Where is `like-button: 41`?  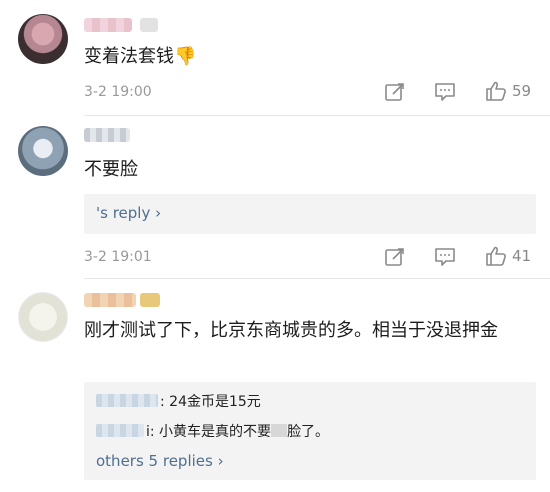
like-button: 41 is located at coordinates (508, 256).